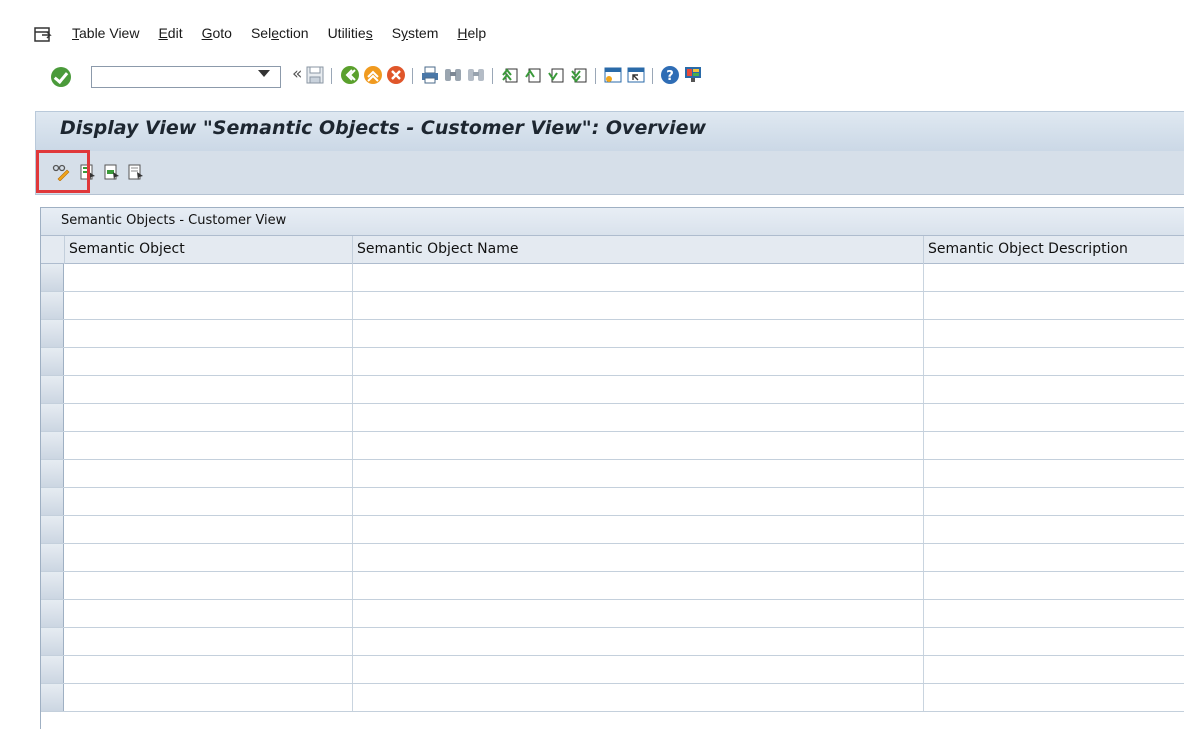  What do you see at coordinates (613, 75) in the screenshot?
I see `create-session-icon` at bounding box center [613, 75].